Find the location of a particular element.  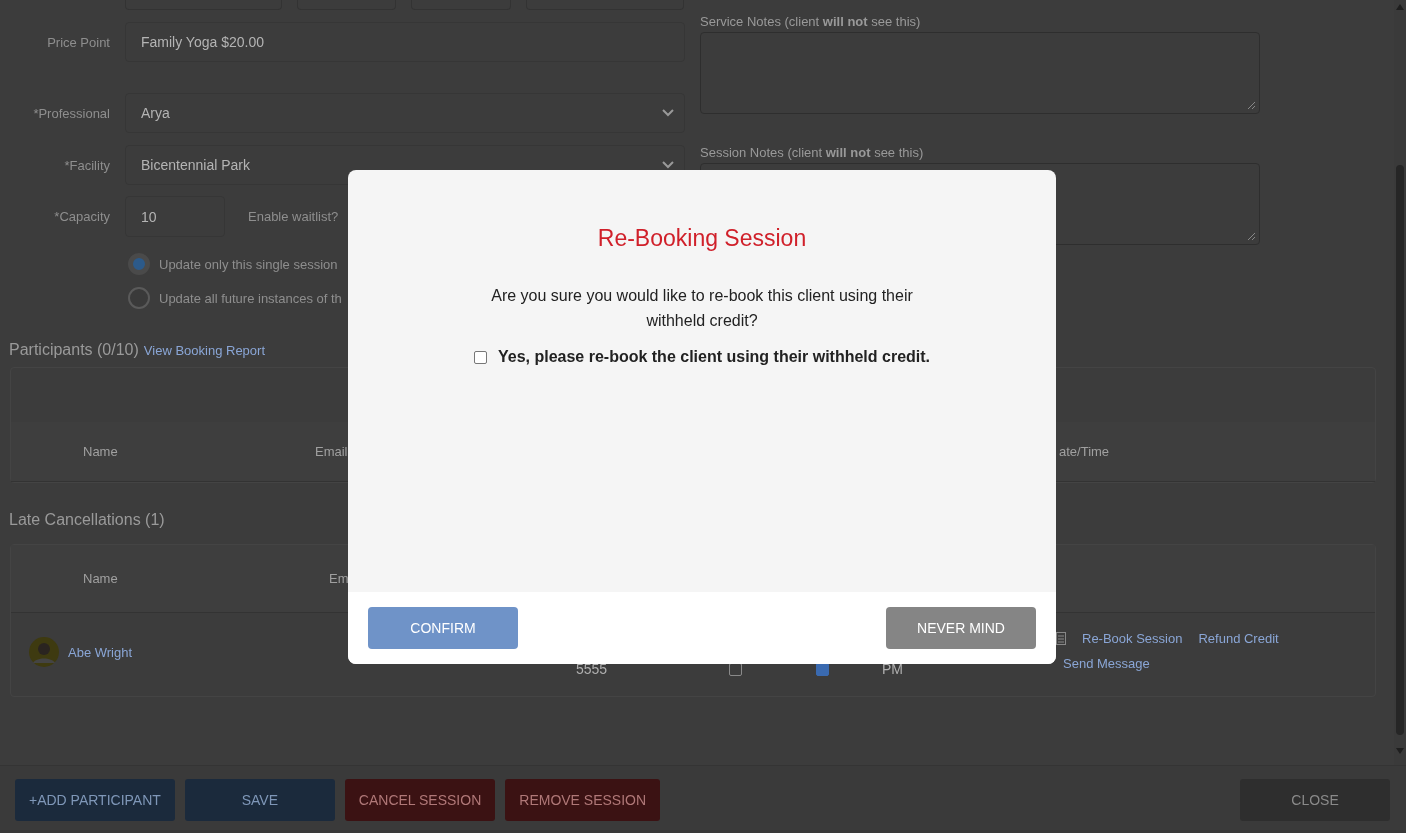

field-label: Price Point is located at coordinates (78, 42).